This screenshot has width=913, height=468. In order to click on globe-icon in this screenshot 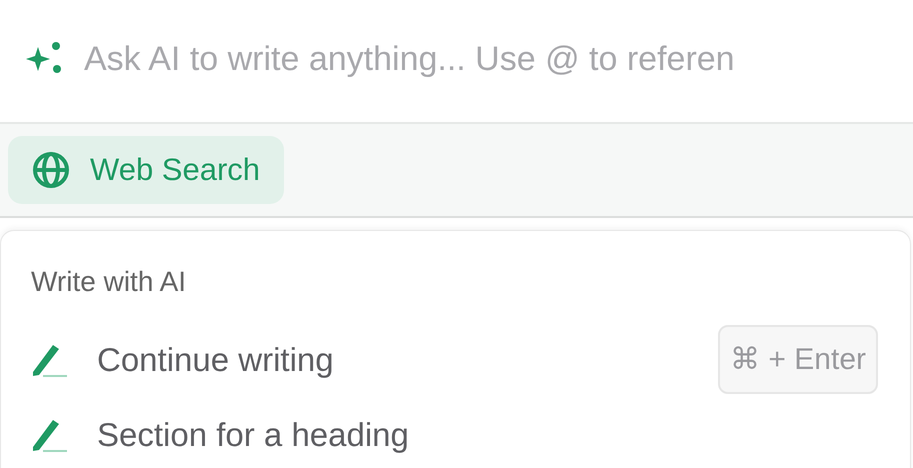, I will do `click(51, 170)`.